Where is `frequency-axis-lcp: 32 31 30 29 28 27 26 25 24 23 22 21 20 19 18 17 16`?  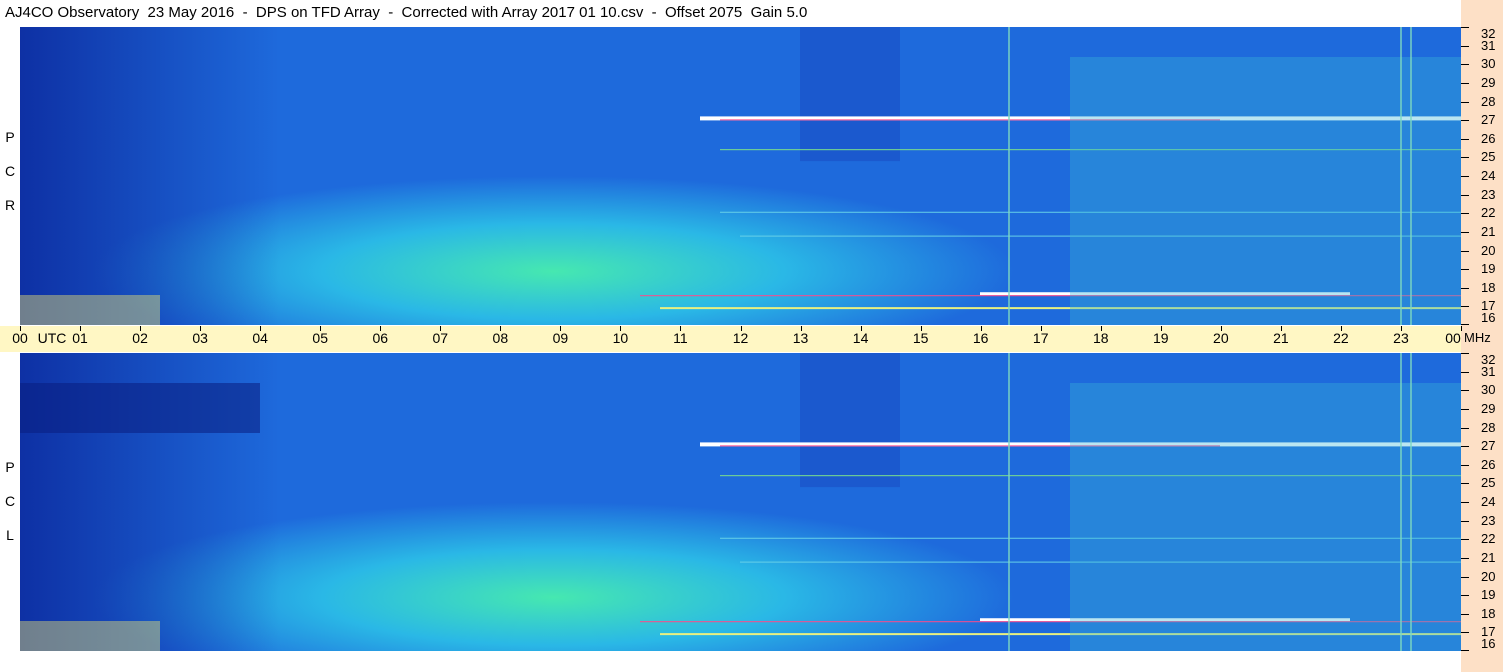
frequency-axis-lcp: 32 31 30 29 28 27 26 25 24 23 22 21 20 19 18 17 16 is located at coordinates (1482, 502).